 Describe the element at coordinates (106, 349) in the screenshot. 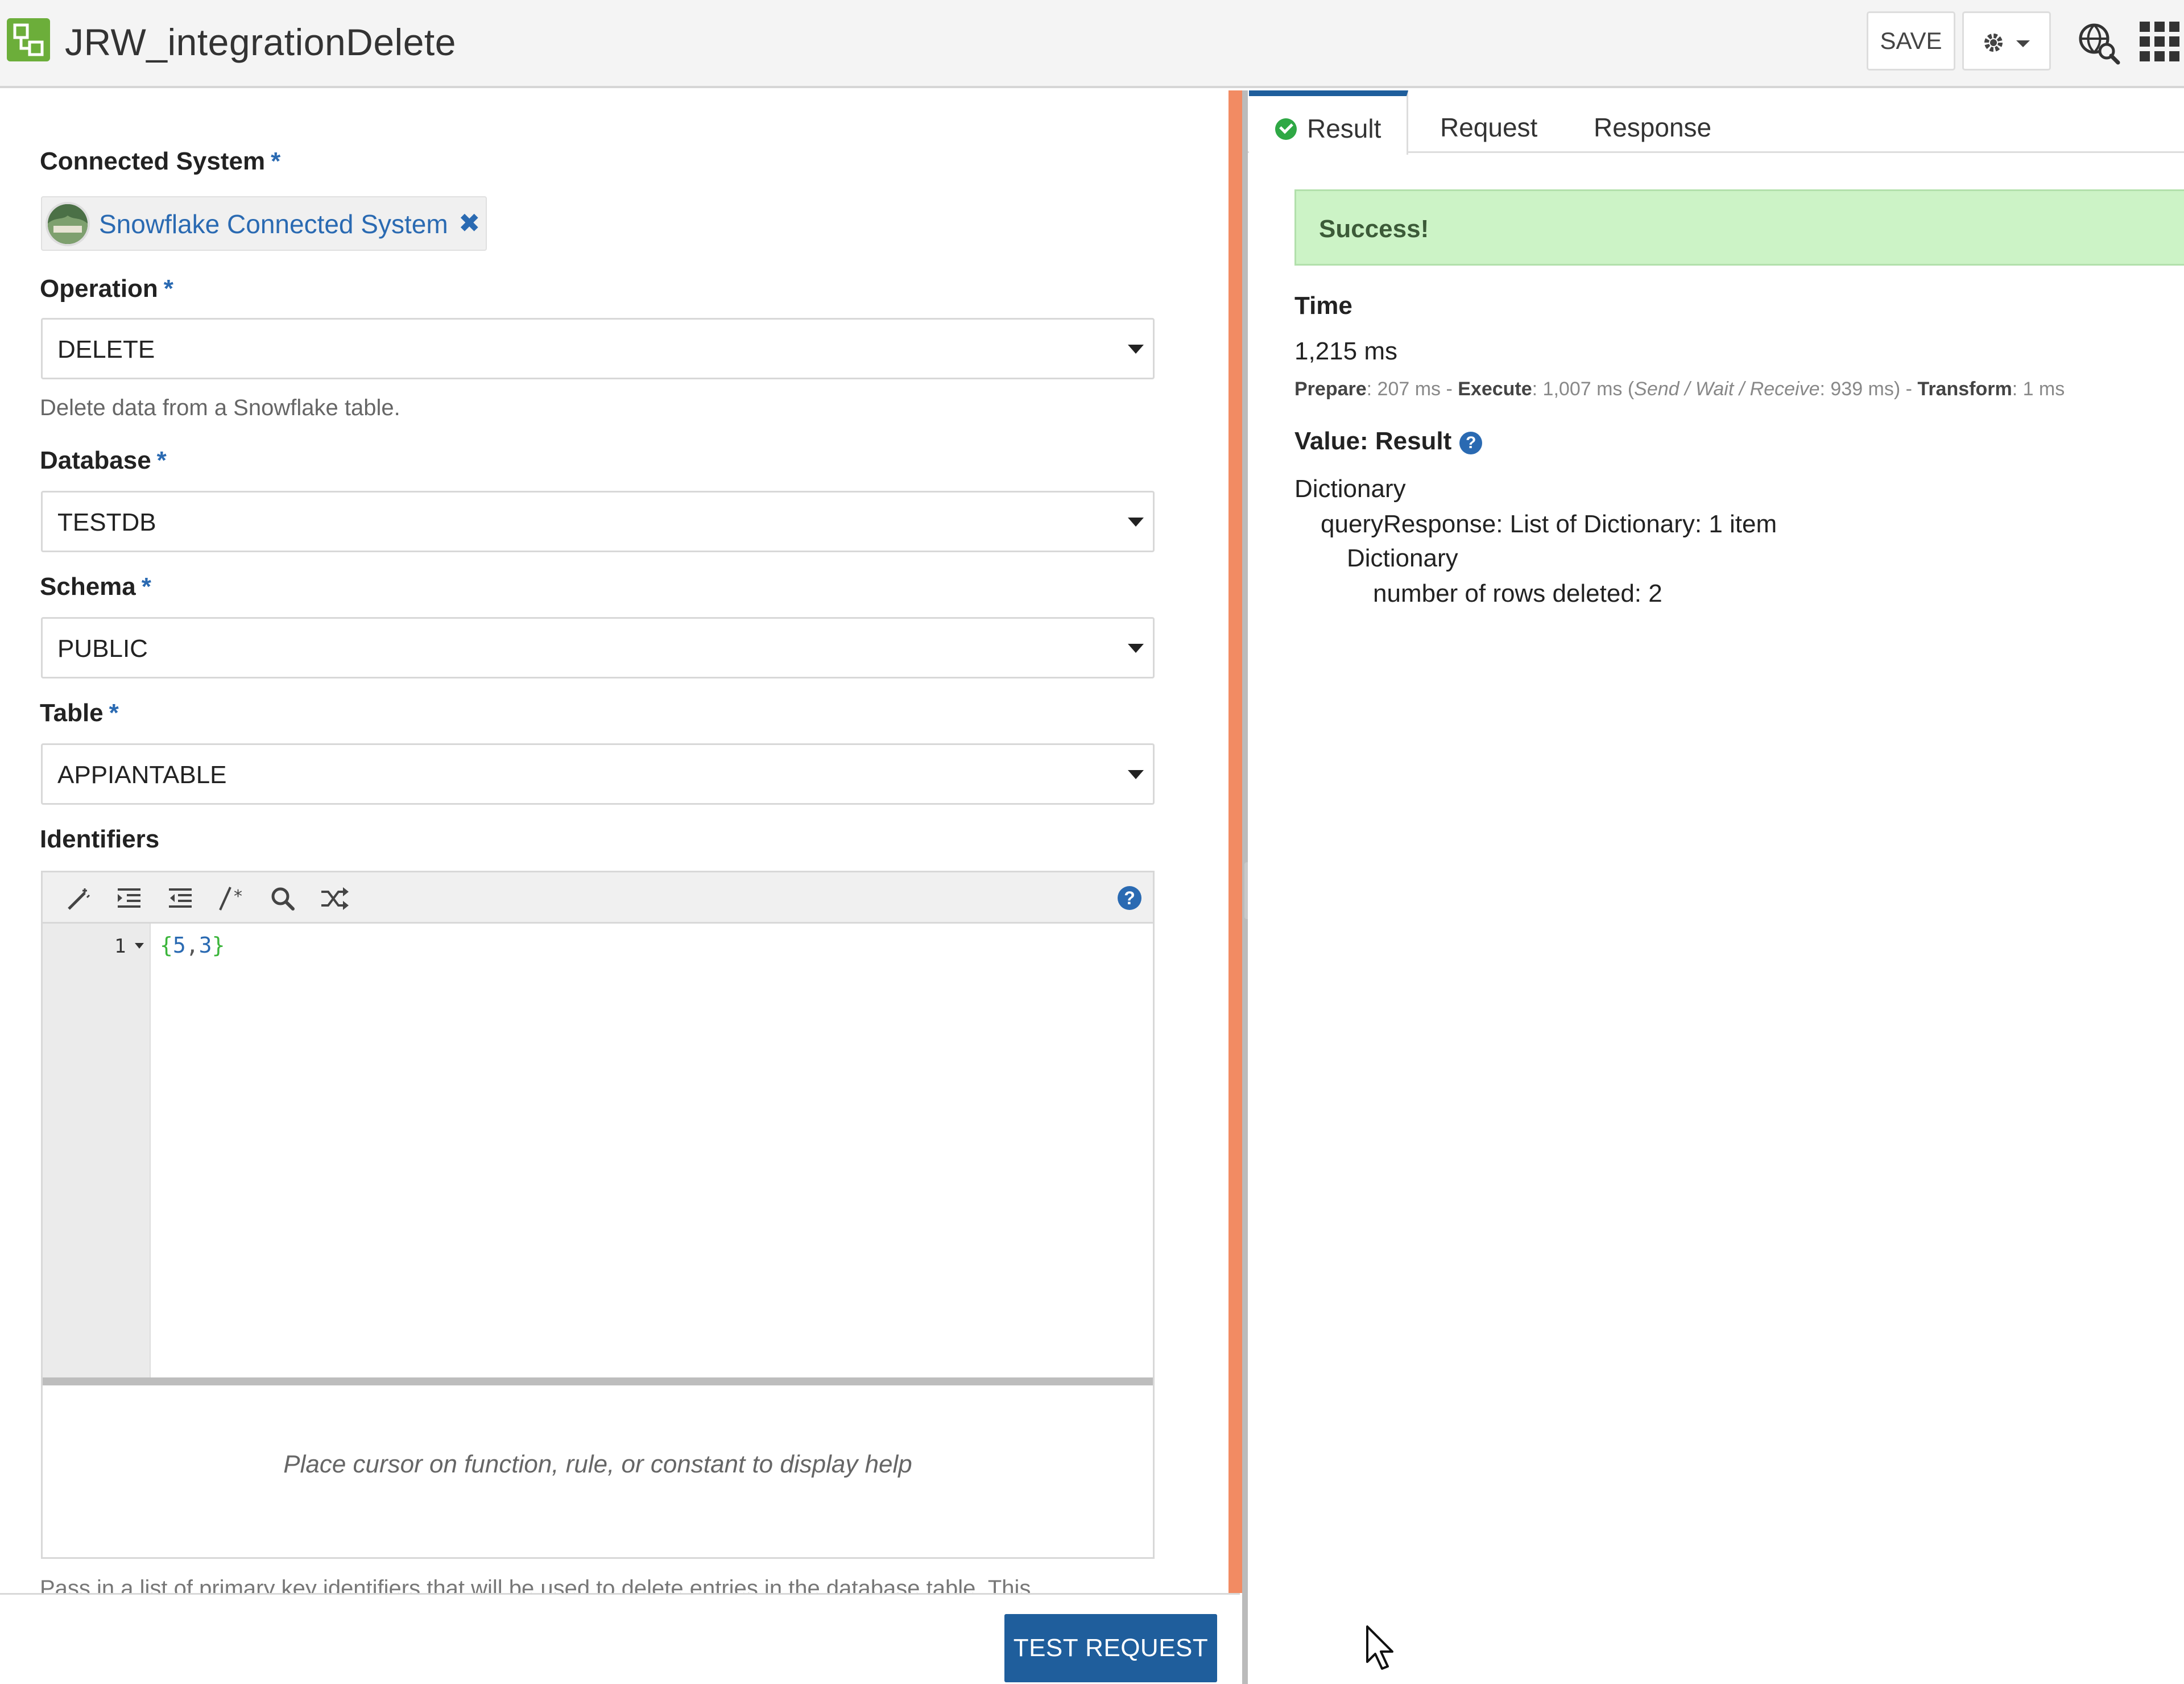

I see `operation-value: DELETE` at that location.